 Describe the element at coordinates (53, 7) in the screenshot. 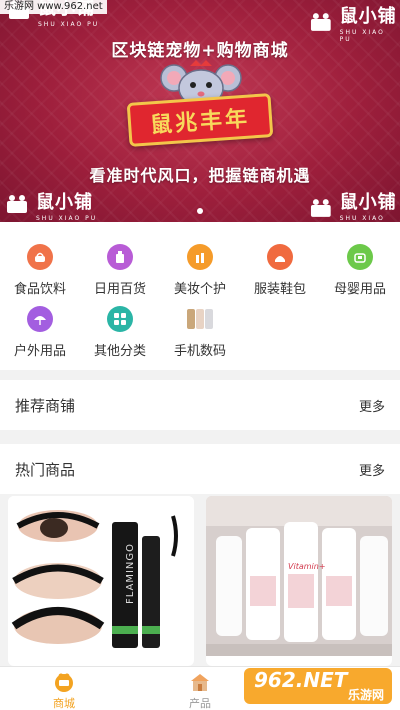

I see `site-watermark: 乐游网 www.962.net` at that location.